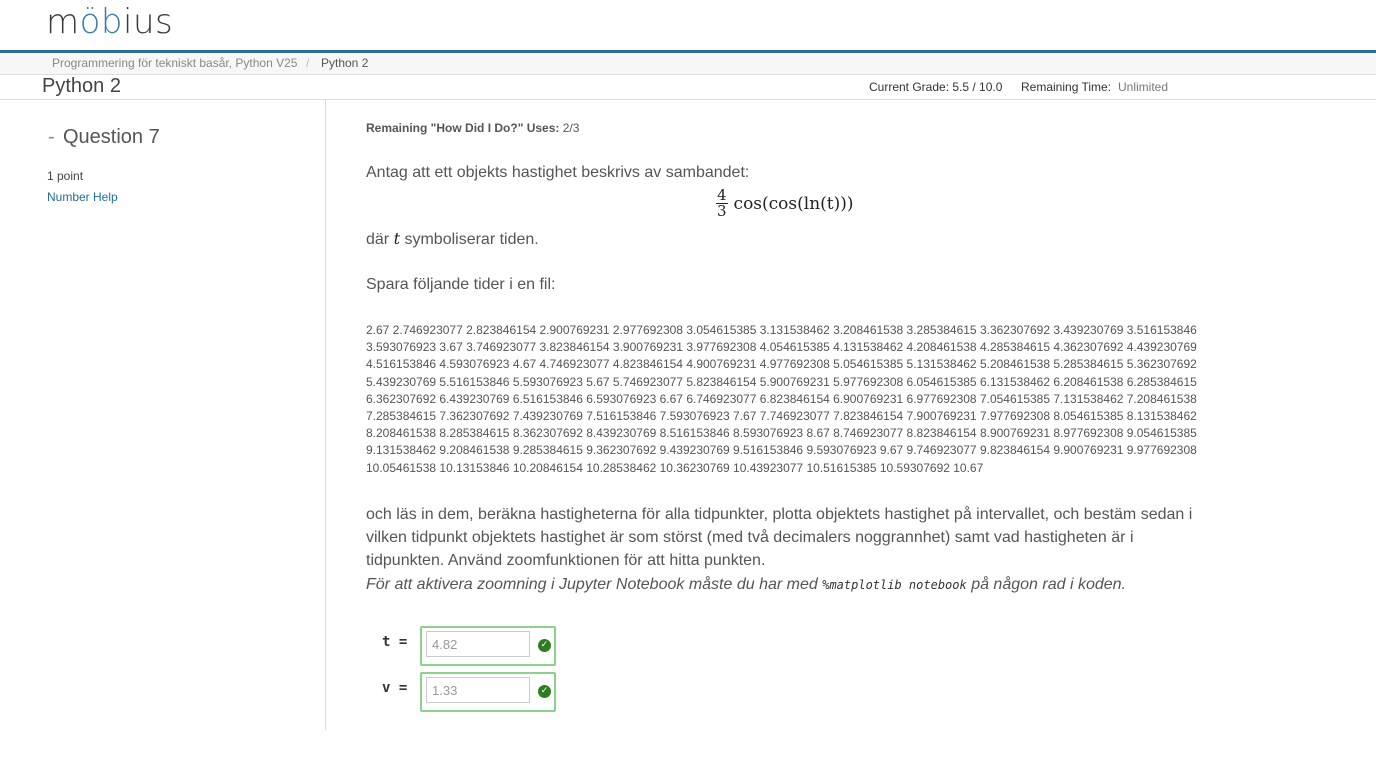 The height and width of the screenshot is (760, 1376). Describe the element at coordinates (345, 63) in the screenshot. I see `breadcrumb-current: Python 2` at that location.